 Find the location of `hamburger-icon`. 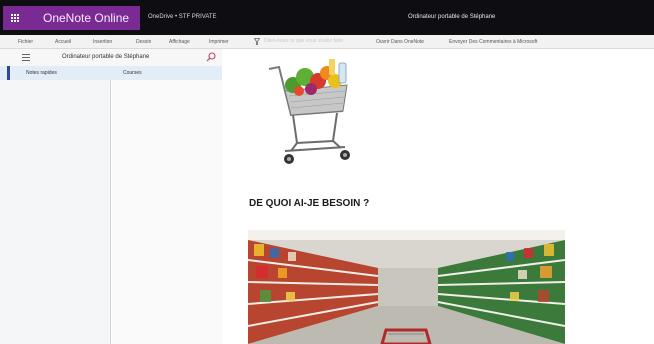

hamburger-icon is located at coordinates (26, 57).